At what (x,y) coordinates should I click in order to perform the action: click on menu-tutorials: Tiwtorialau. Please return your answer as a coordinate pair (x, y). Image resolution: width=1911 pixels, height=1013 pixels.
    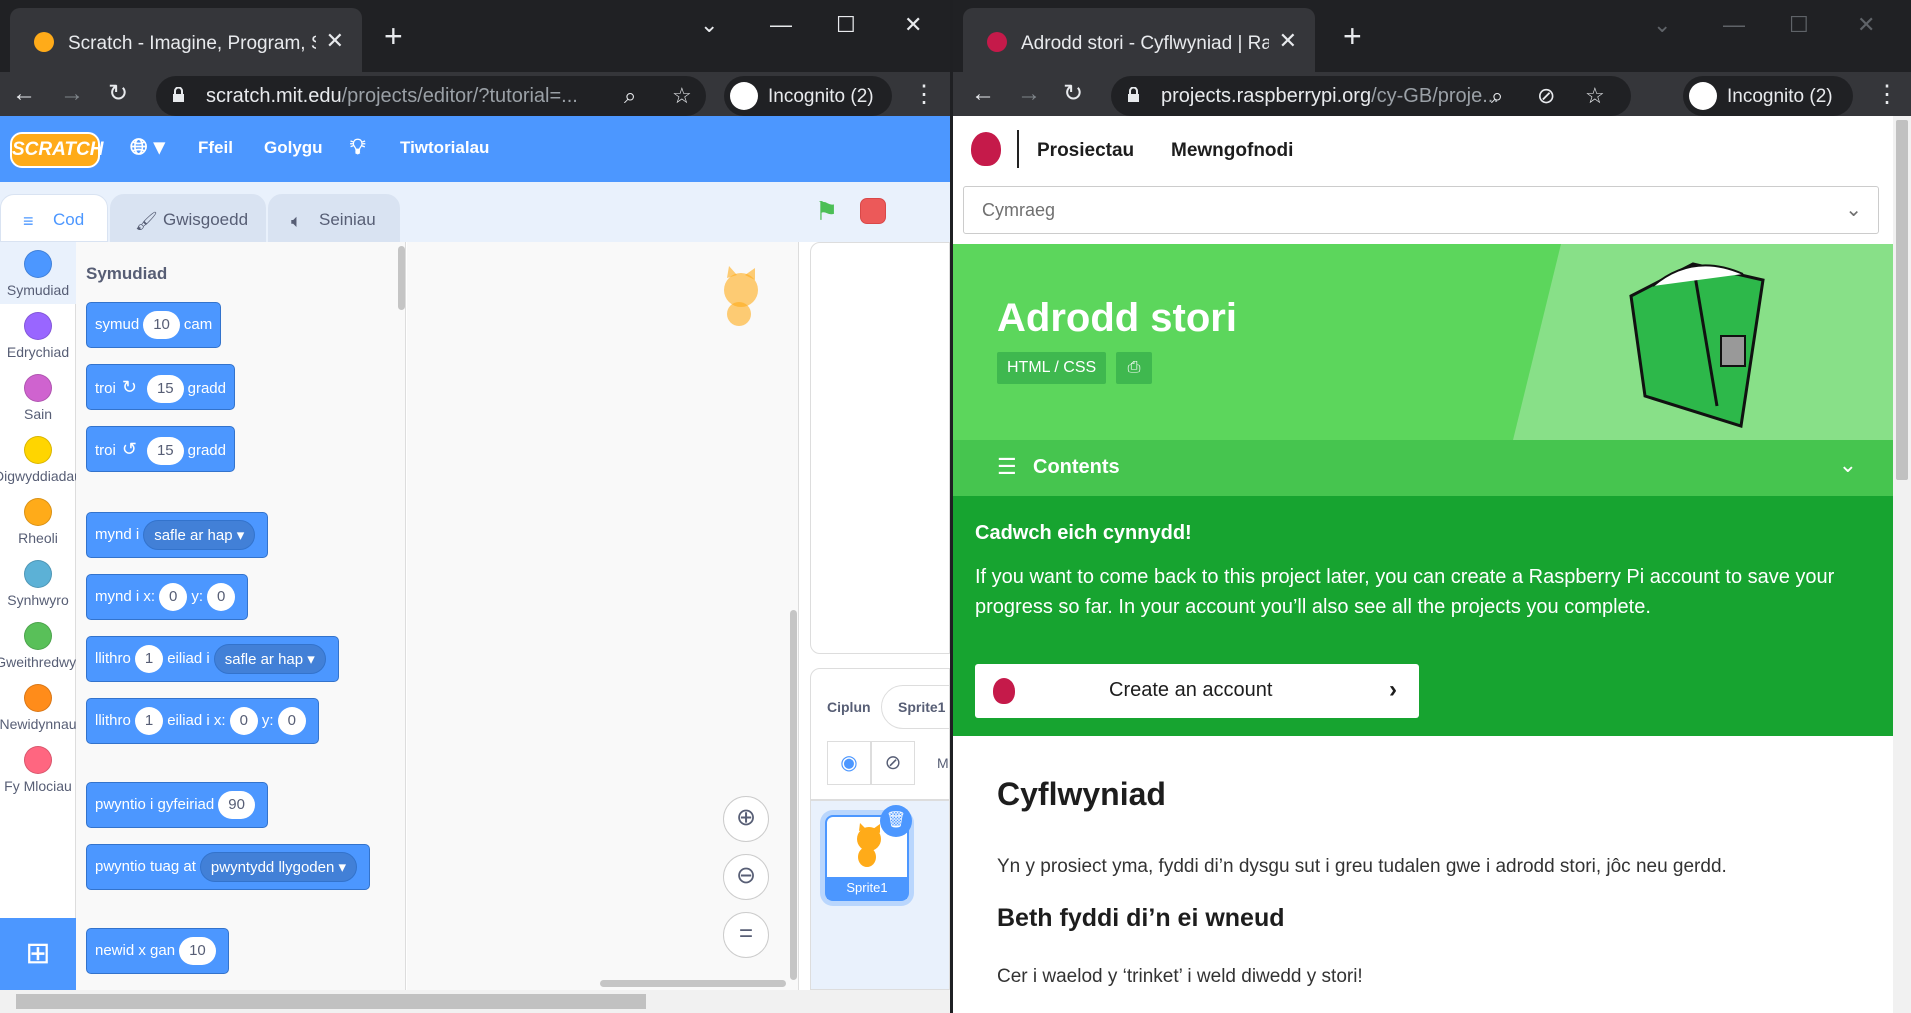
    Looking at the image, I should click on (444, 148).